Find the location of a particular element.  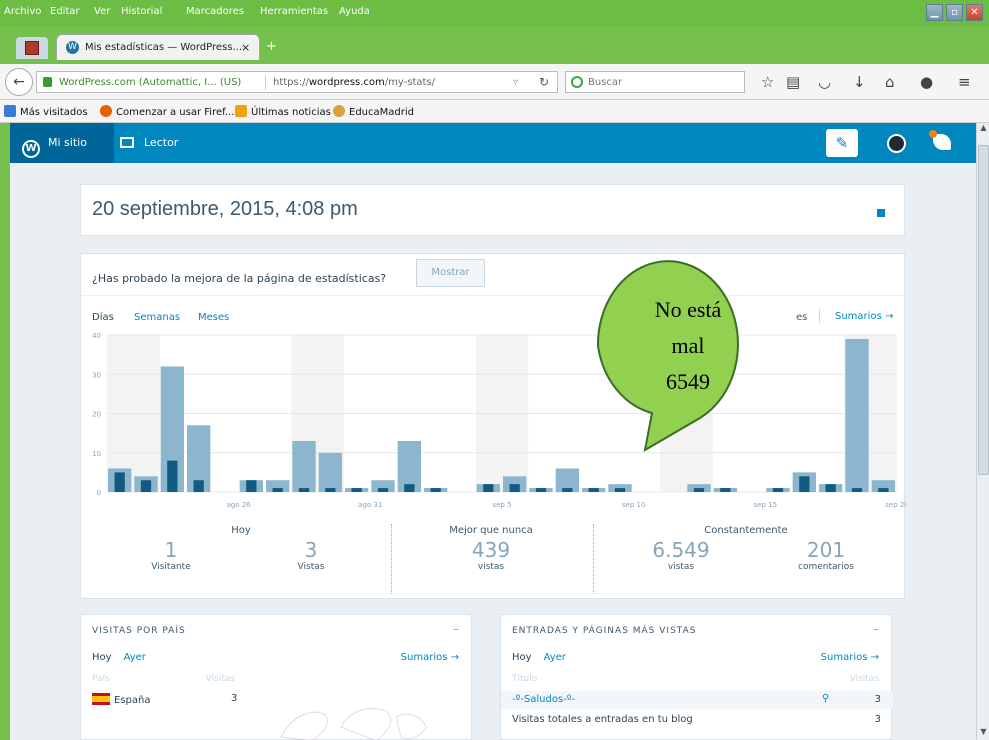

table-row: -º-Saludos-º- ⚲ 3 is located at coordinates (697, 700).